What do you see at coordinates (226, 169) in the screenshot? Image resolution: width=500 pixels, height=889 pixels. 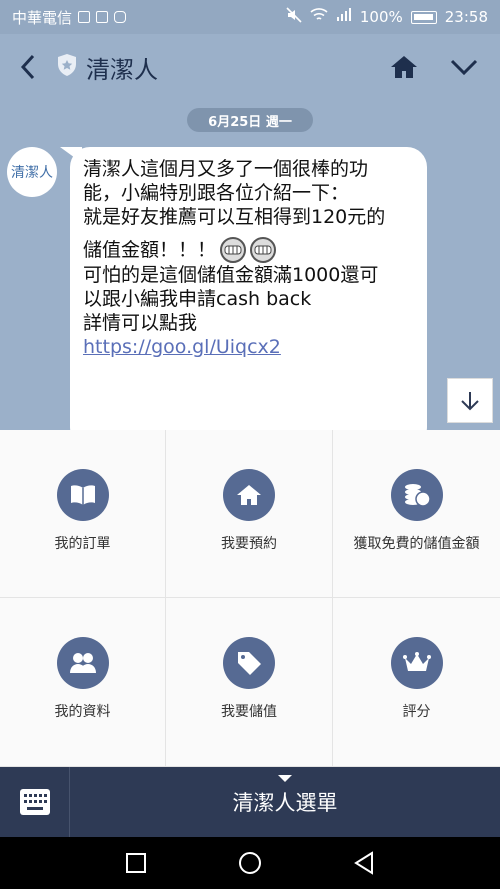 I see `message-line: 清潔人這個月又多了一個很棒的功` at bounding box center [226, 169].